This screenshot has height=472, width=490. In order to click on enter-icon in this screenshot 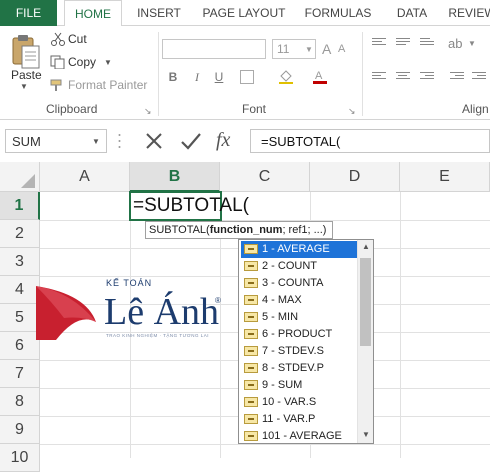, I will do `click(191, 141)`.